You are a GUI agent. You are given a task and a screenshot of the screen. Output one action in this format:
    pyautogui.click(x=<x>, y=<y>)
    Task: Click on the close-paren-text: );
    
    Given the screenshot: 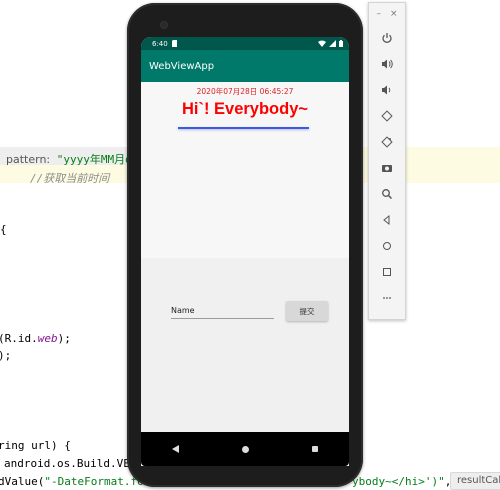 What is the action you would take?
    pyautogui.click(x=6, y=355)
    